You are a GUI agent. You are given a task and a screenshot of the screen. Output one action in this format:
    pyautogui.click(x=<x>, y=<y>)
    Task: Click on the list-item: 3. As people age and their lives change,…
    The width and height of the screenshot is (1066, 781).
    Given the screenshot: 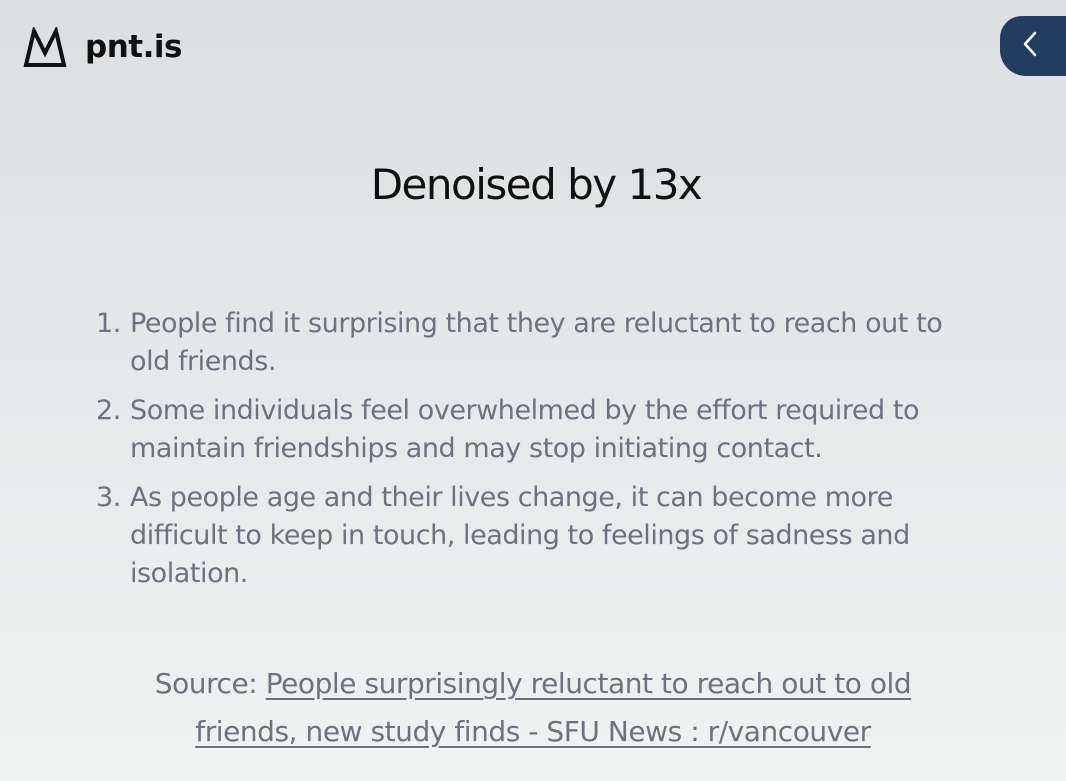 What is the action you would take?
    pyautogui.click(x=536, y=536)
    